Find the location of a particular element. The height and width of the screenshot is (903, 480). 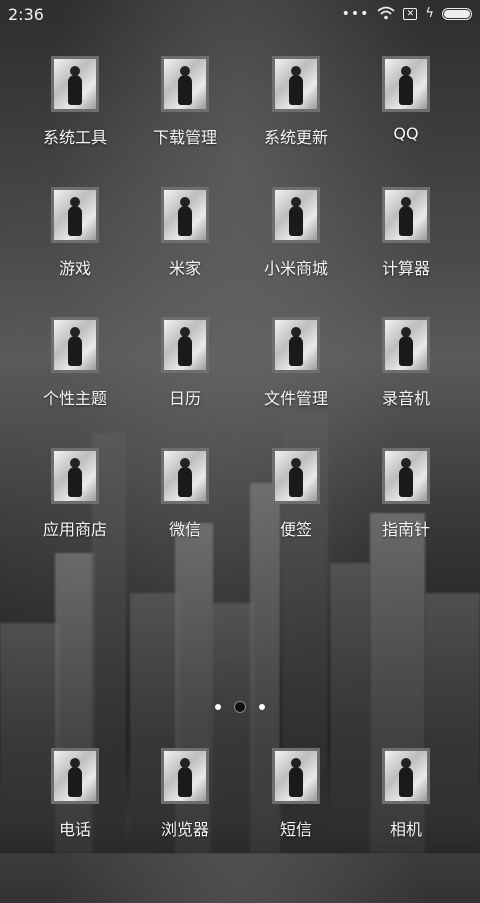

app-dock-1: 浏览器 is located at coordinates (185, 794).